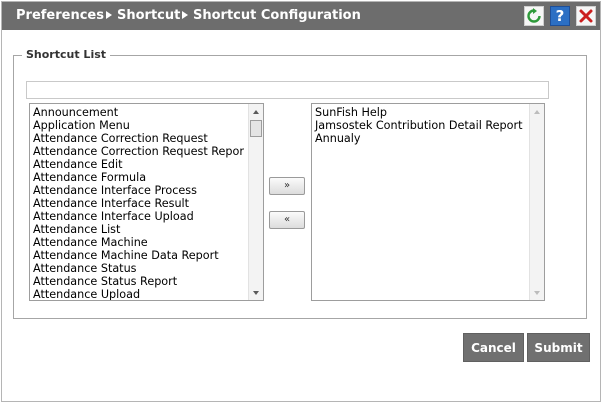 The image size is (603, 404). I want to click on list-item: Attendance Correction Request Repor, so click(139, 151).